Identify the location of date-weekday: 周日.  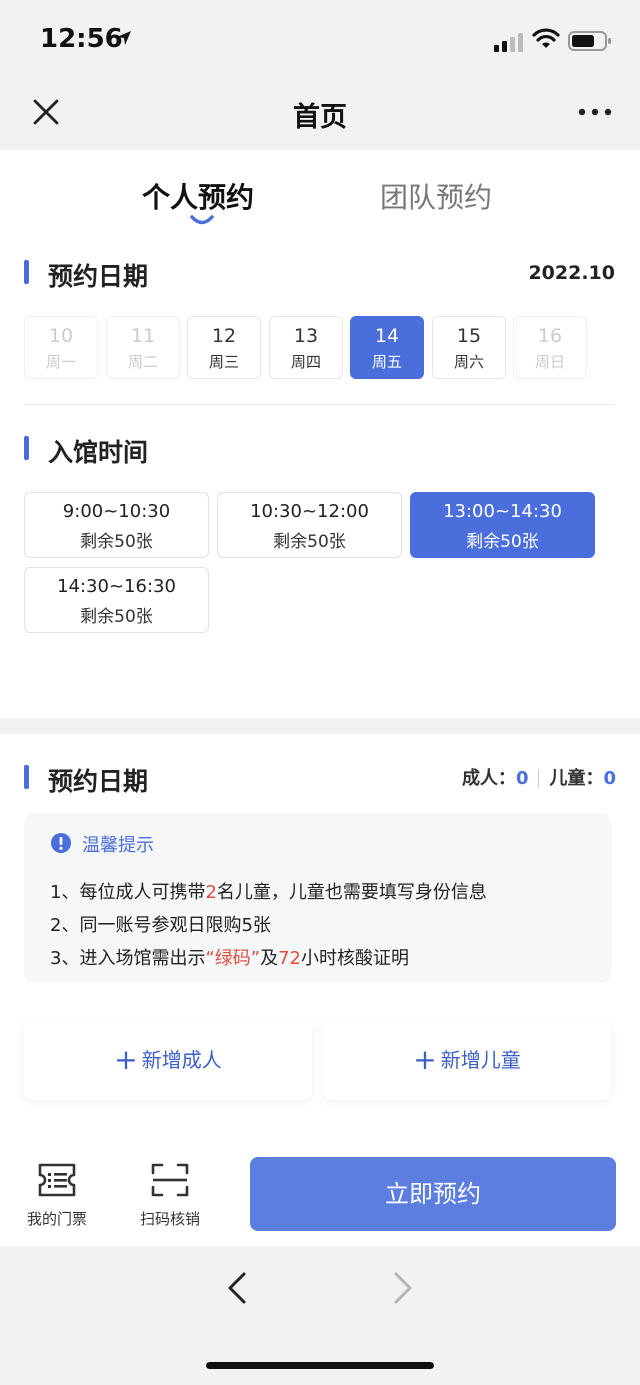
(549, 362).